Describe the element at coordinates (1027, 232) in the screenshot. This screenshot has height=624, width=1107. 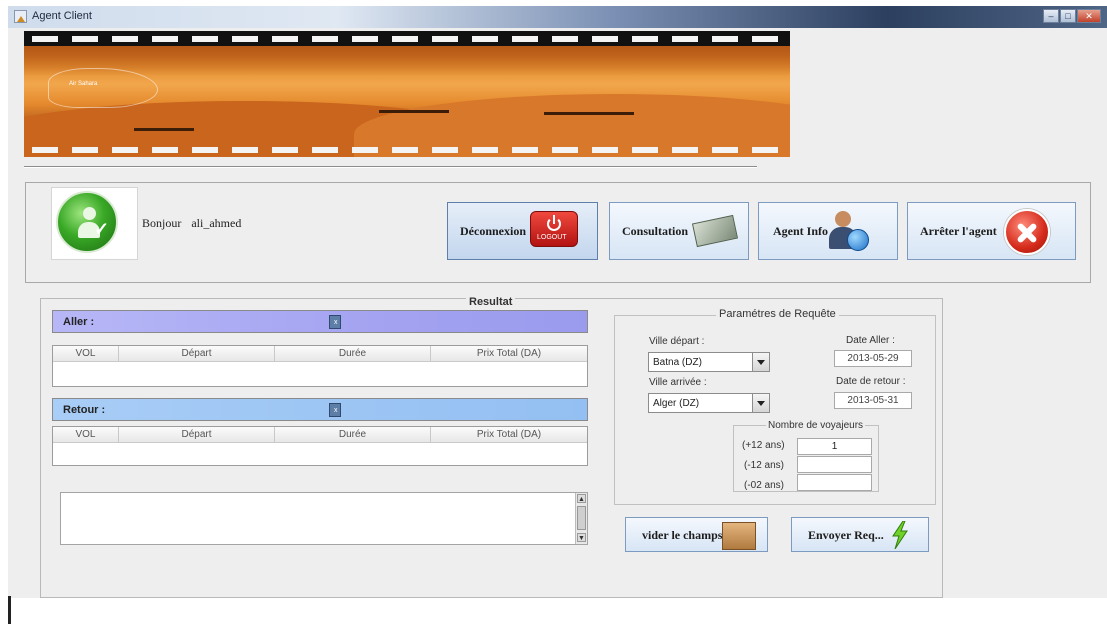
I see `stop-x-icon` at that location.